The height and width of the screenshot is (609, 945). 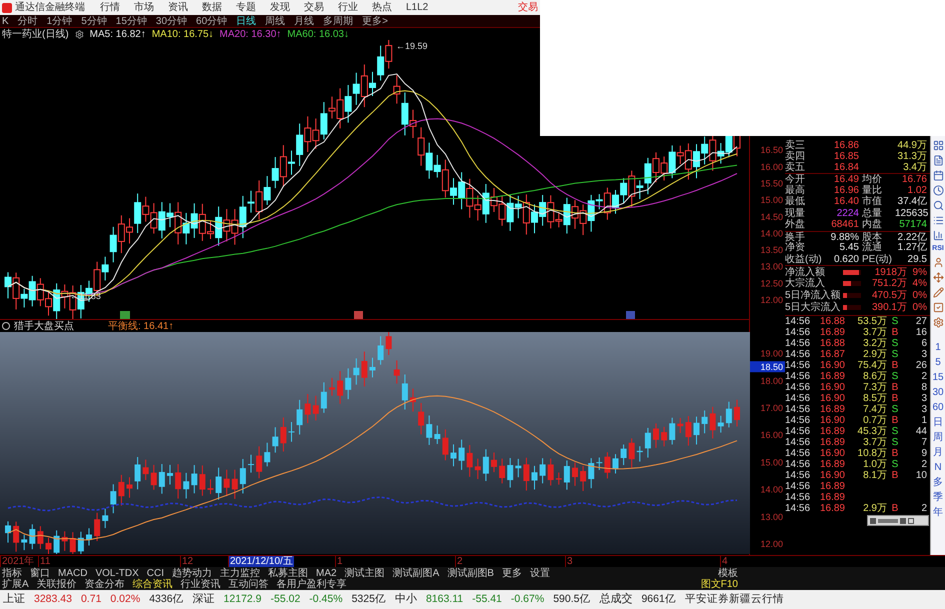 What do you see at coordinates (110, 7) in the screenshot?
I see `menu-item: 行情` at bounding box center [110, 7].